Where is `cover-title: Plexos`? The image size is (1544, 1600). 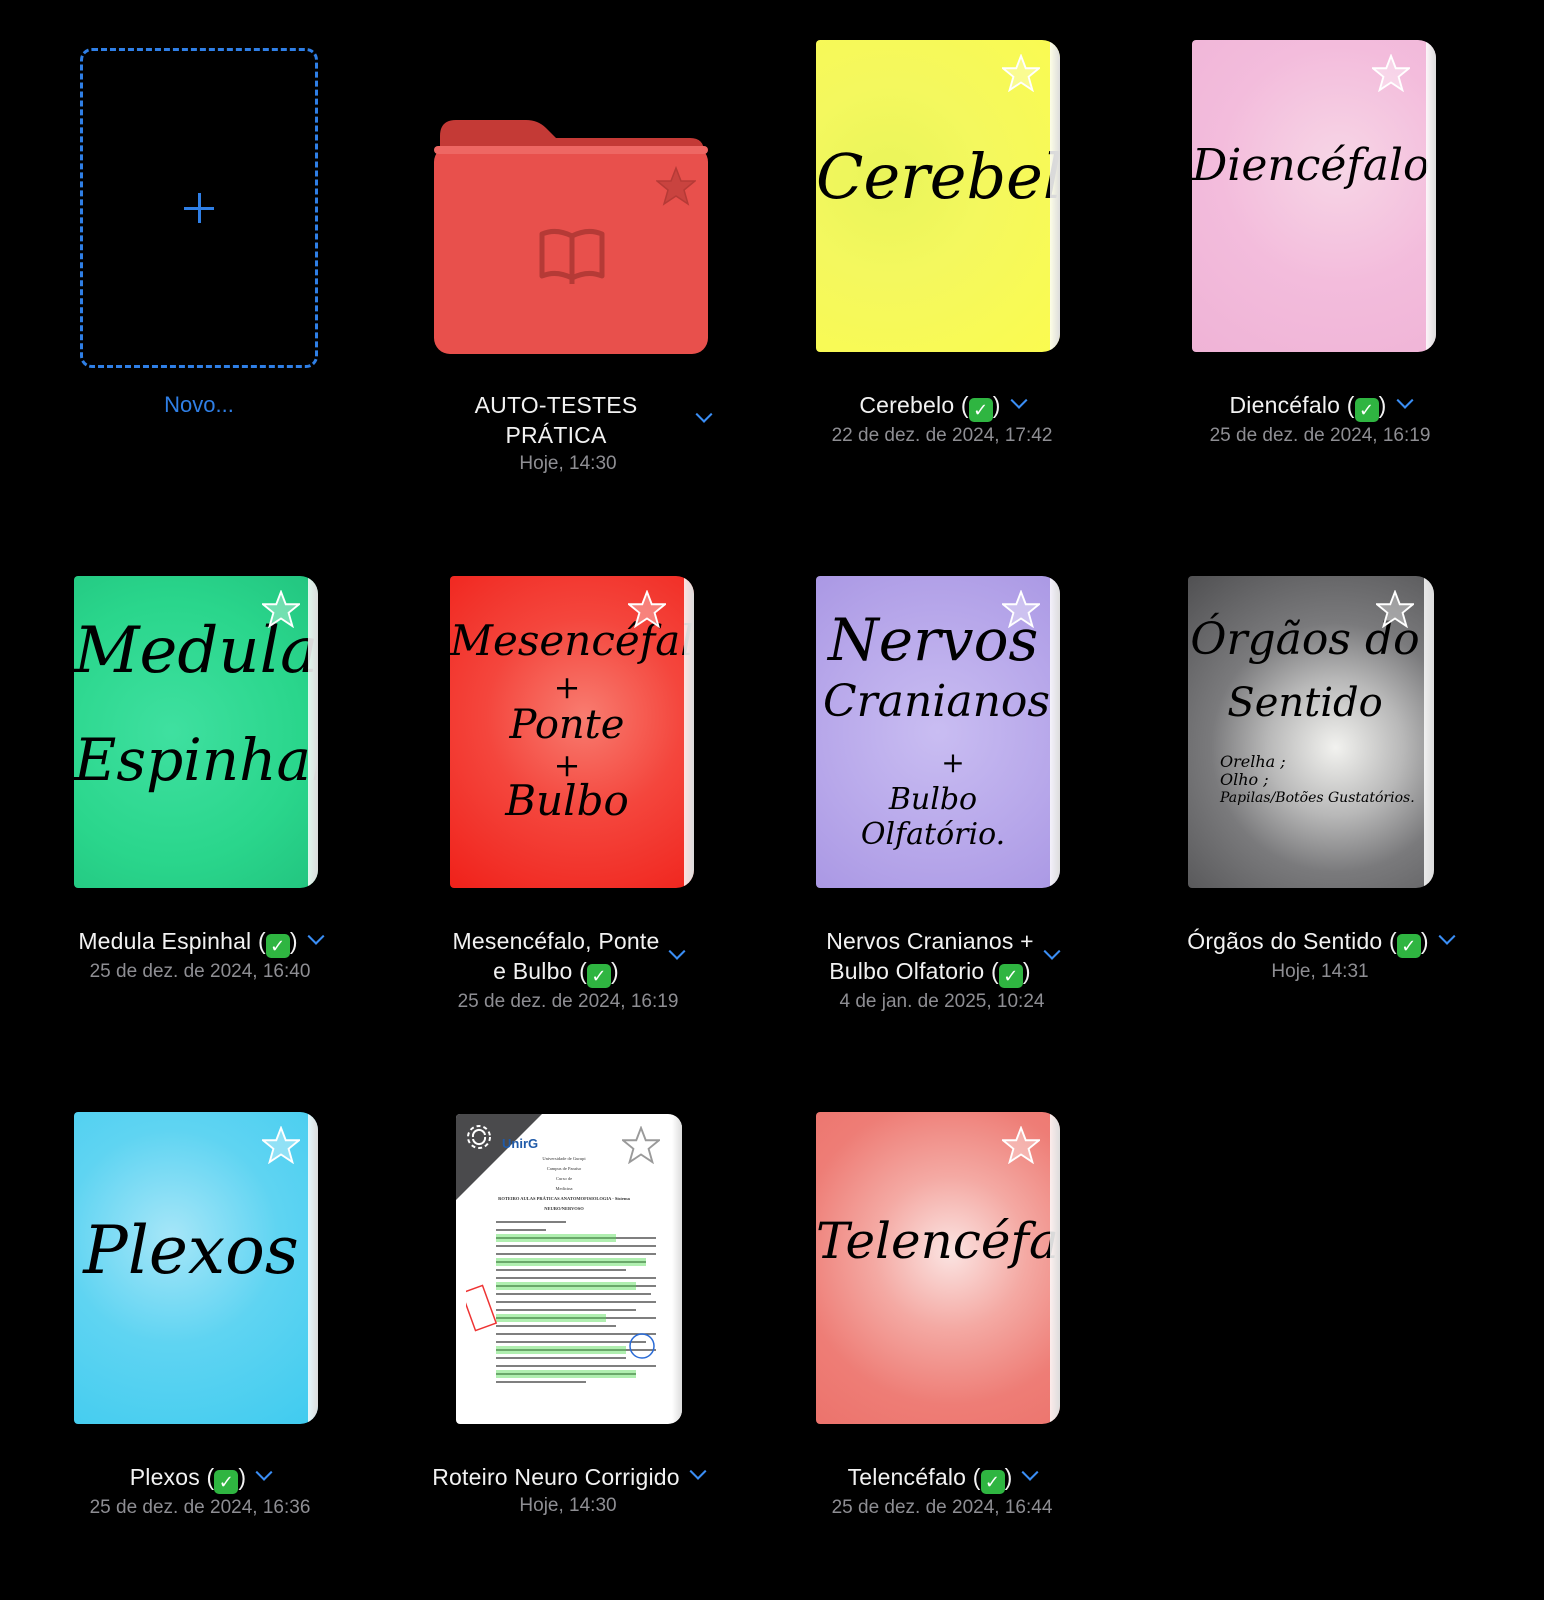
cover-title: Plexos is located at coordinates (191, 1250).